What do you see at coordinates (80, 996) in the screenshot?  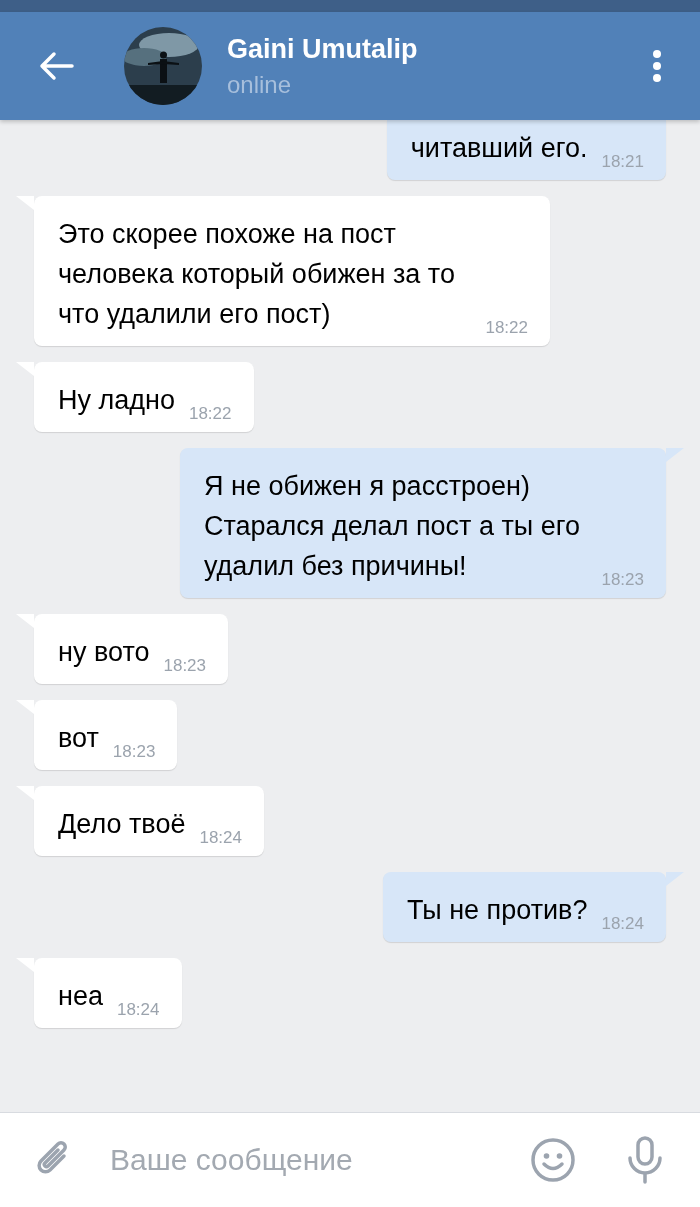 I see `message-text: неа` at bounding box center [80, 996].